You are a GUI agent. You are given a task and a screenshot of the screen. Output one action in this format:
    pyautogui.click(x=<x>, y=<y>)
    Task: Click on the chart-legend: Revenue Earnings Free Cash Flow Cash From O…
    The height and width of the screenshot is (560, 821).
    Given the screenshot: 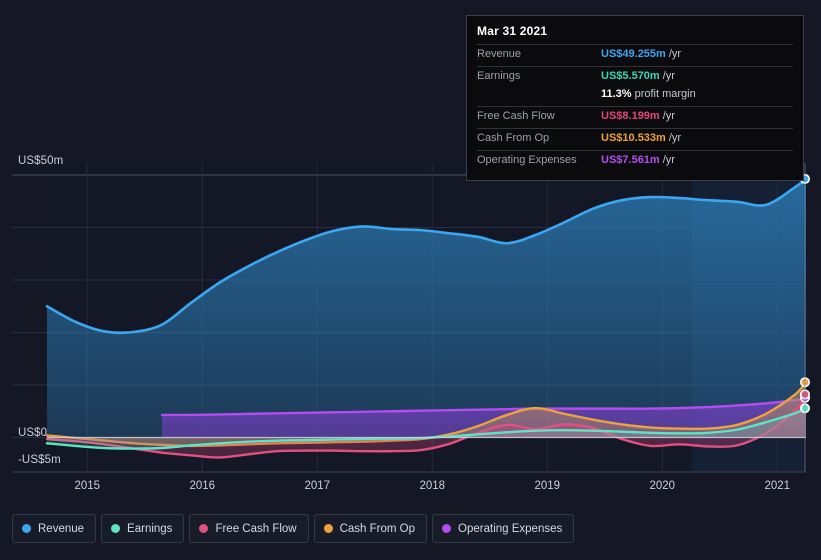 What is the action you would take?
    pyautogui.click(x=293, y=528)
    